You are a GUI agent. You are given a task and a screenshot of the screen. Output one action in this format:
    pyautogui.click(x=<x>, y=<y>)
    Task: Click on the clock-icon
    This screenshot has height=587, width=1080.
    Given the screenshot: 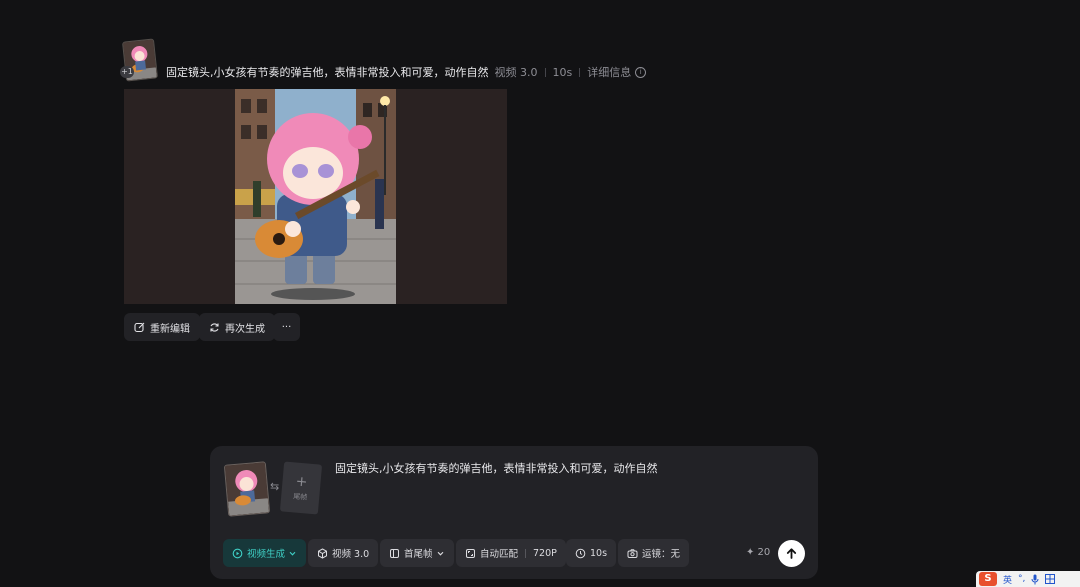 What is the action you would take?
    pyautogui.click(x=580, y=553)
    